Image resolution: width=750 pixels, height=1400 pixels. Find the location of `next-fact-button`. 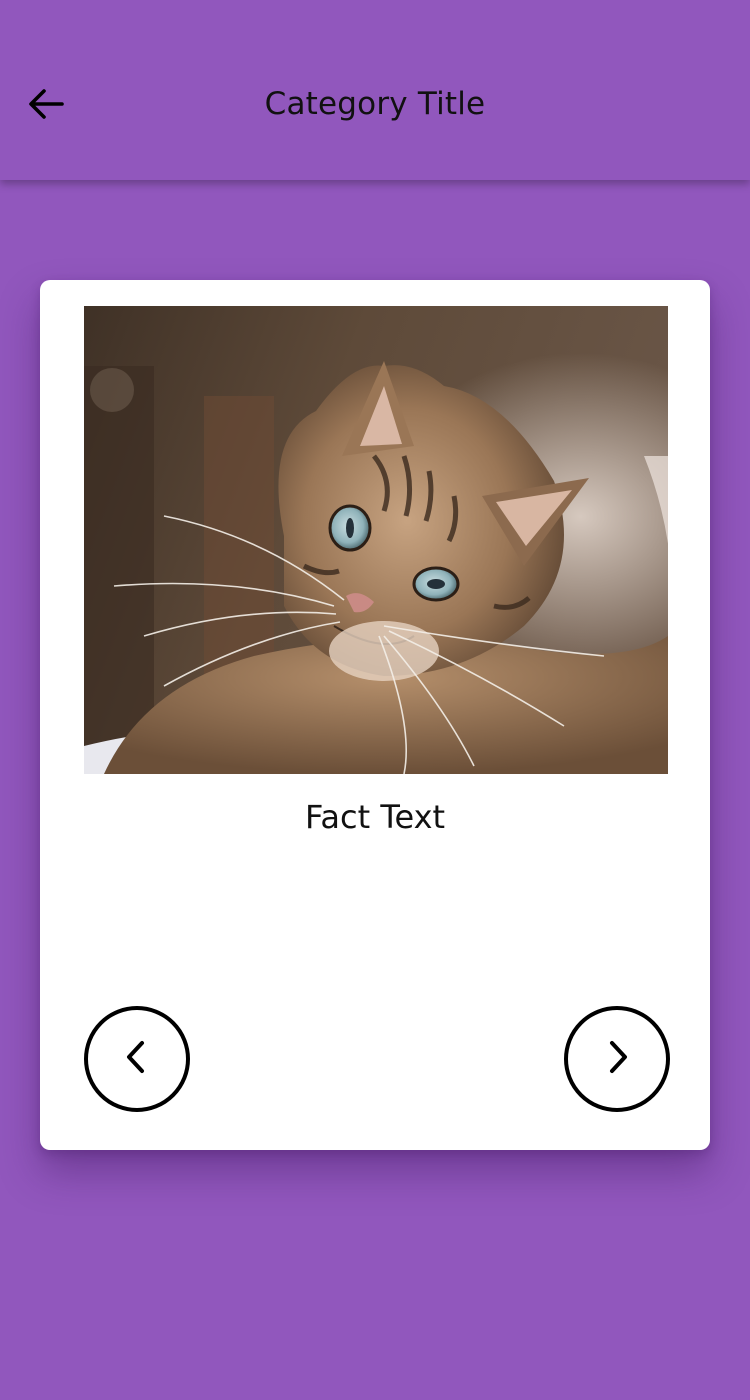

next-fact-button is located at coordinates (617, 1059).